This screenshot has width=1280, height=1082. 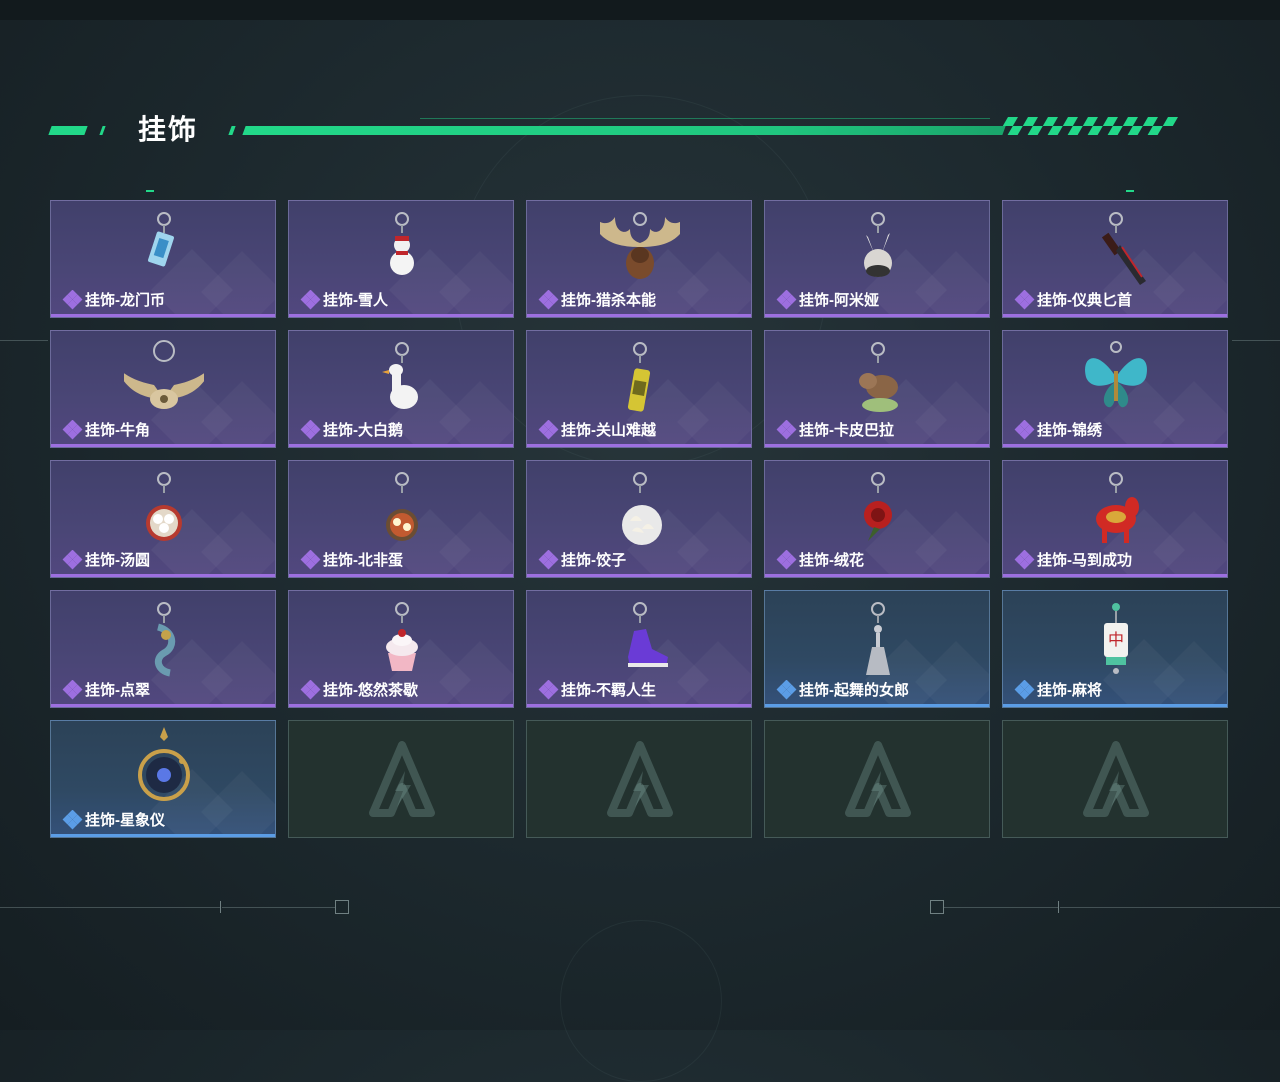 I want to click on charm-name: 挂饰-不羁人生, so click(x=608, y=690).